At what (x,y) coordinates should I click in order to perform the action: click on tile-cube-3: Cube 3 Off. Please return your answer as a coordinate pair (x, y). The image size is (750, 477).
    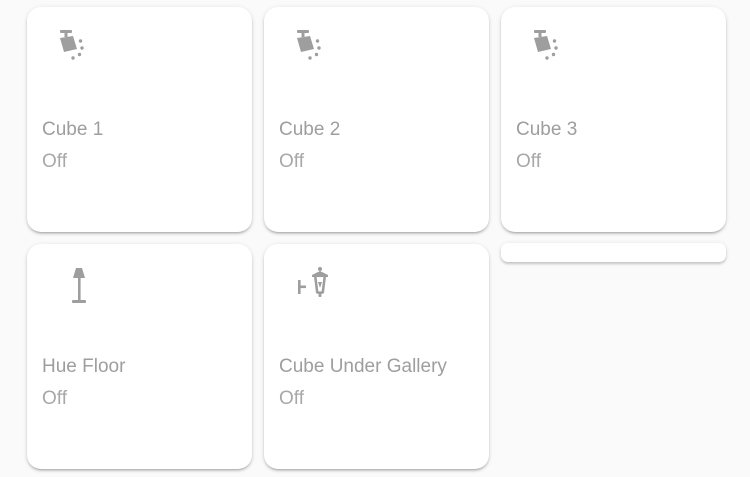
    Looking at the image, I should click on (613, 119).